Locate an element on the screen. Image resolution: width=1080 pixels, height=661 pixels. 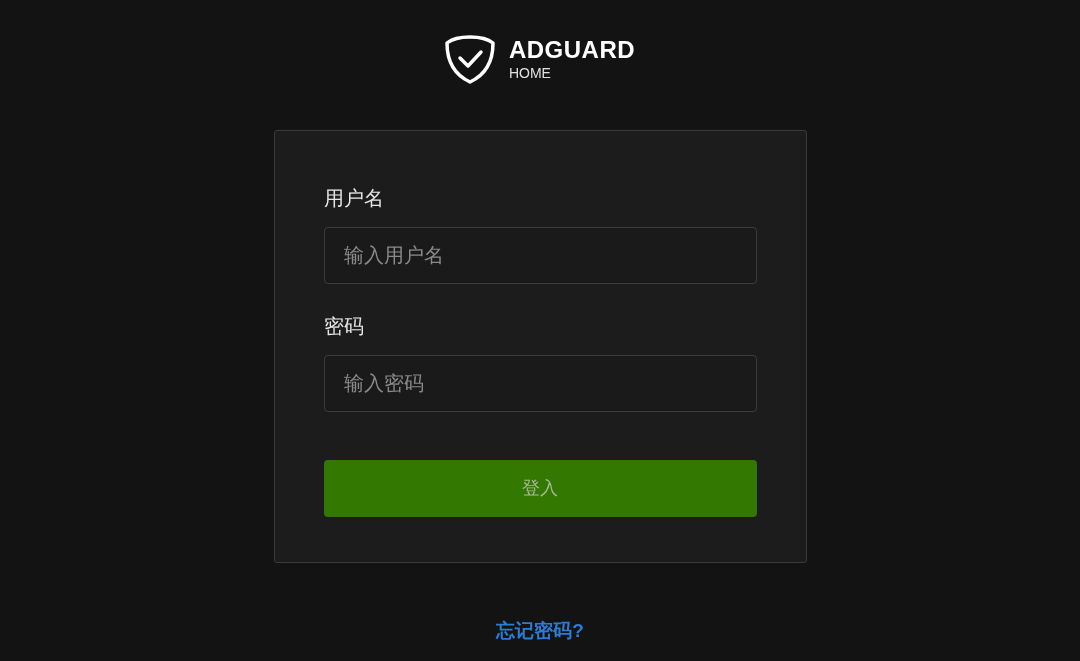
field-label: 密码 is located at coordinates (344, 326).